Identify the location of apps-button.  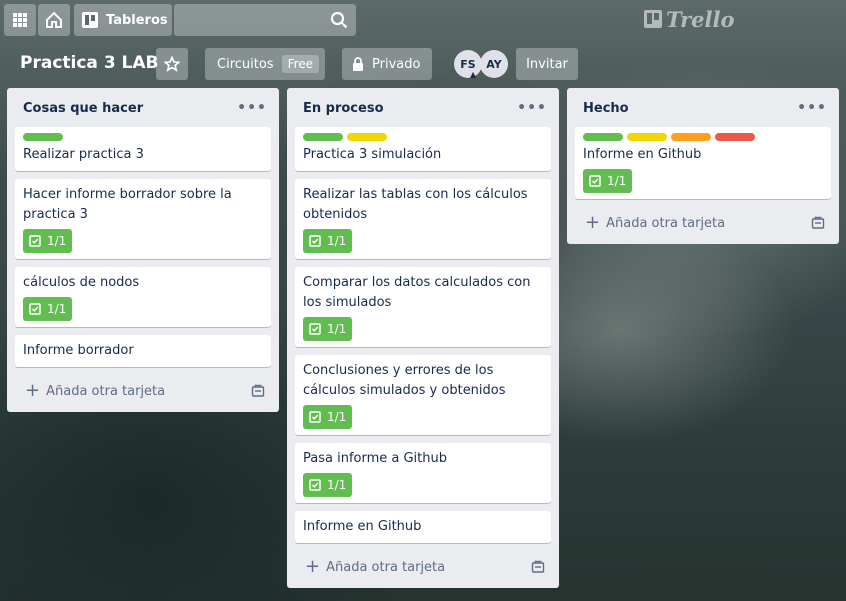
(20, 20).